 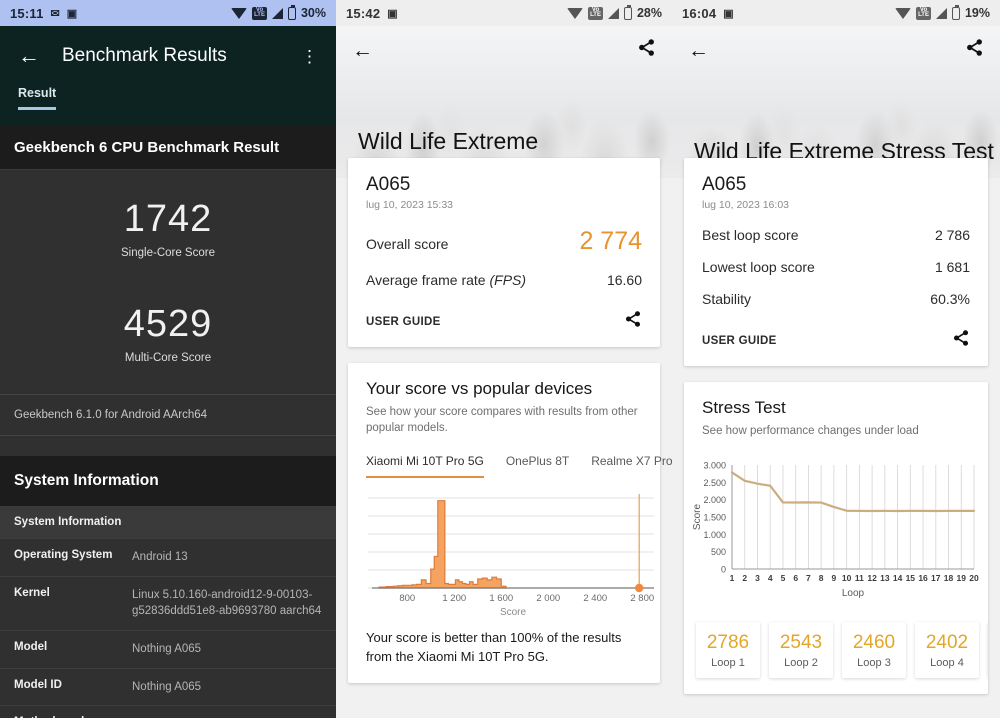 What do you see at coordinates (836, 102) in the screenshot?
I see `hero-banner: ← Wild Life Extreme Stress Test` at bounding box center [836, 102].